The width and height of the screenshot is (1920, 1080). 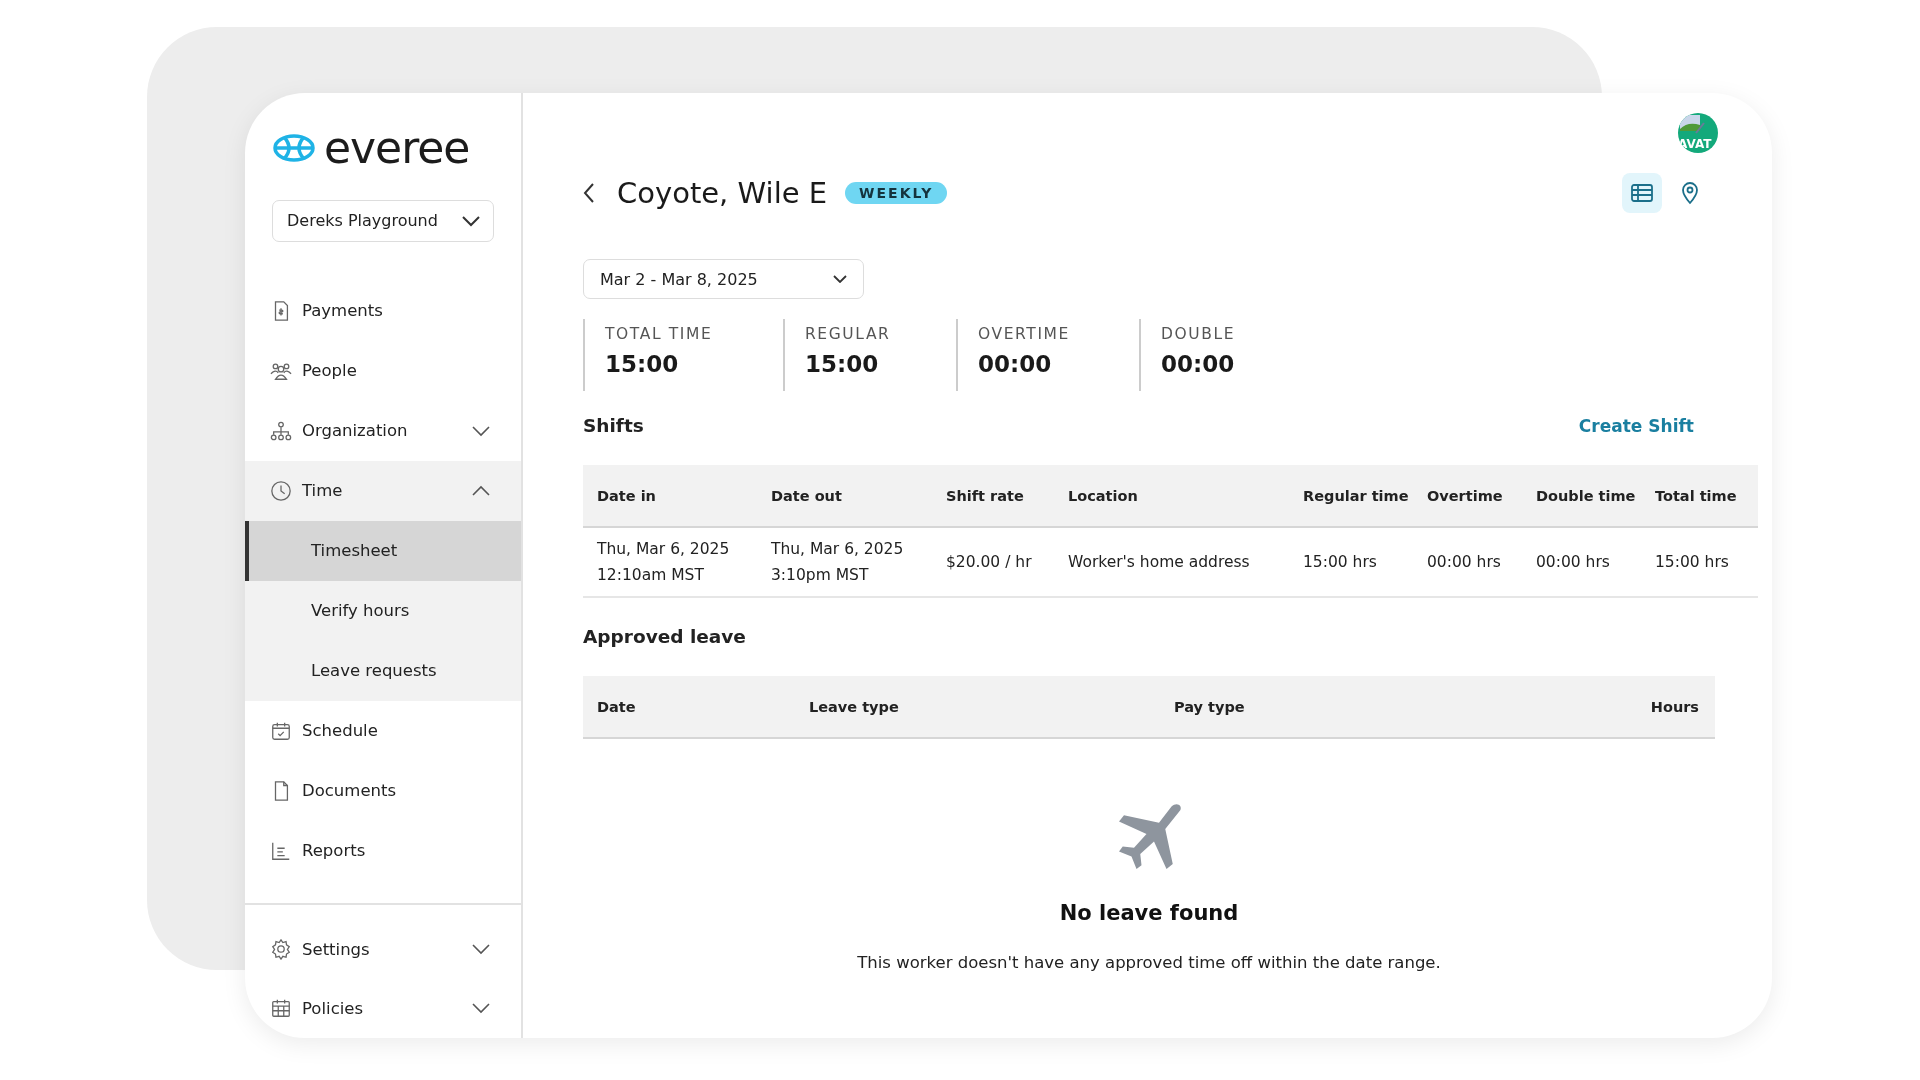 What do you see at coordinates (383, 790) in the screenshot?
I see `nav-item: Documents` at bounding box center [383, 790].